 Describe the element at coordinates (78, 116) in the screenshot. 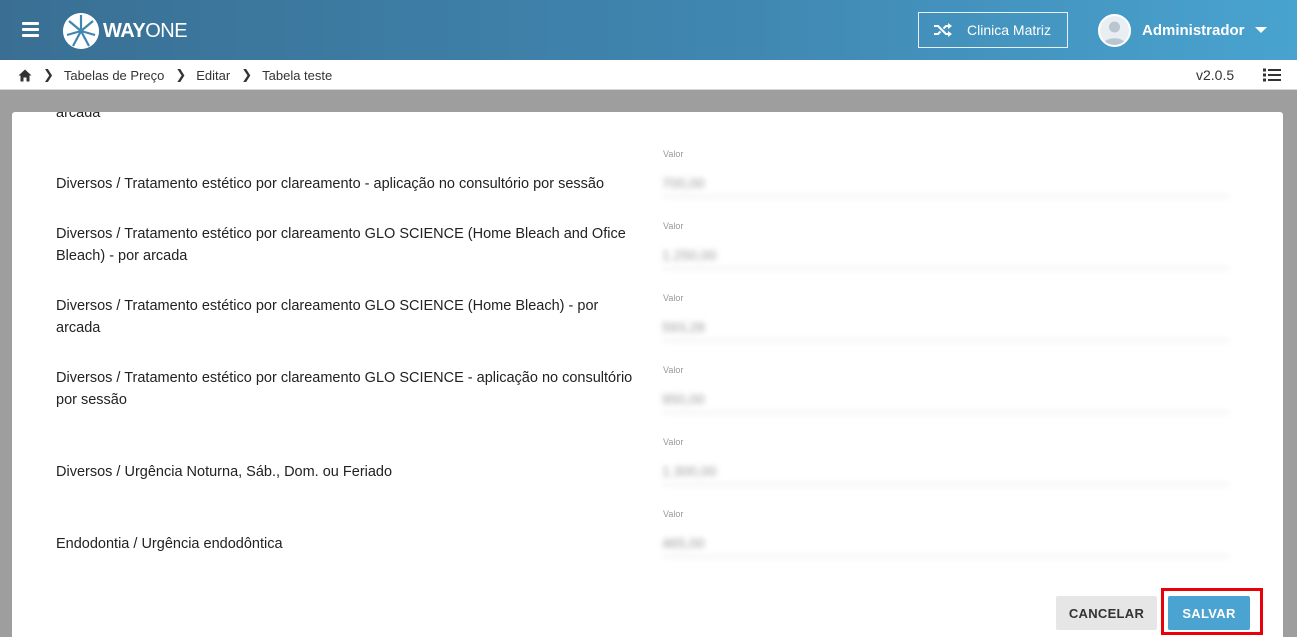

I see `procedure-label: arcada` at that location.